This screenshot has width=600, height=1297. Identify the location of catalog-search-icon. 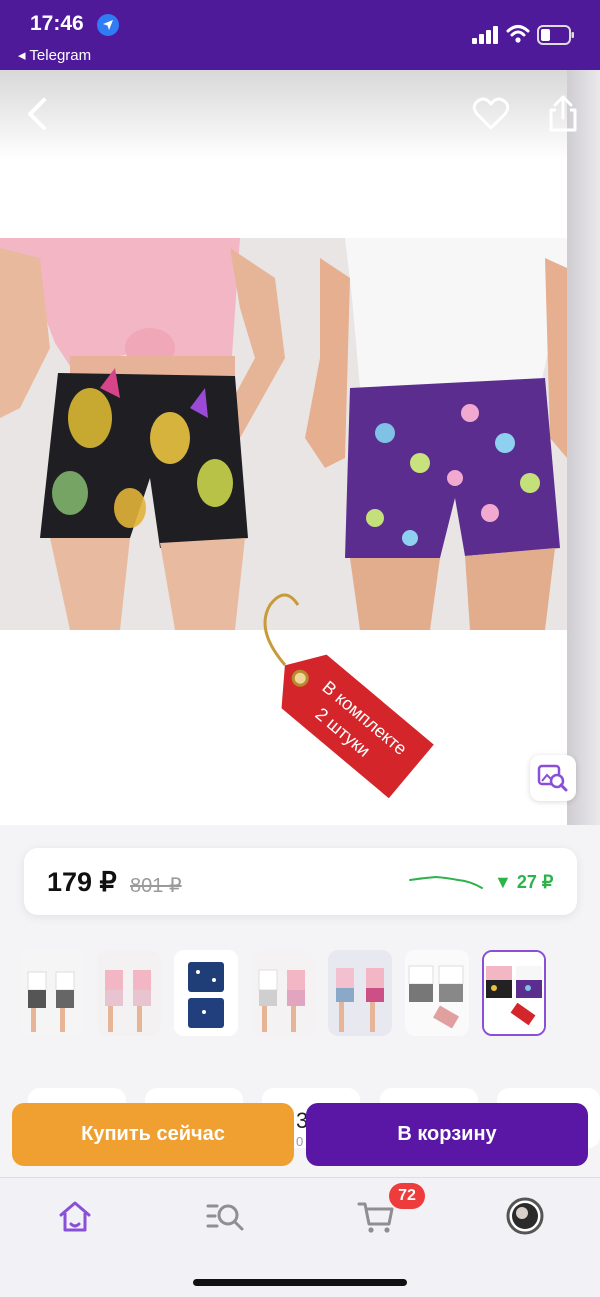
(225, 1216).